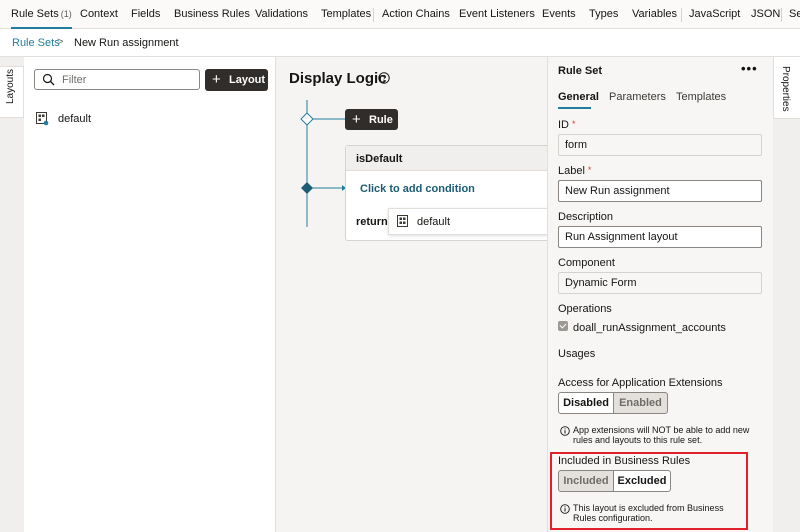 This screenshot has width=800, height=532. What do you see at coordinates (66, 14) in the screenshot?
I see `rule-sets-count: (1)` at bounding box center [66, 14].